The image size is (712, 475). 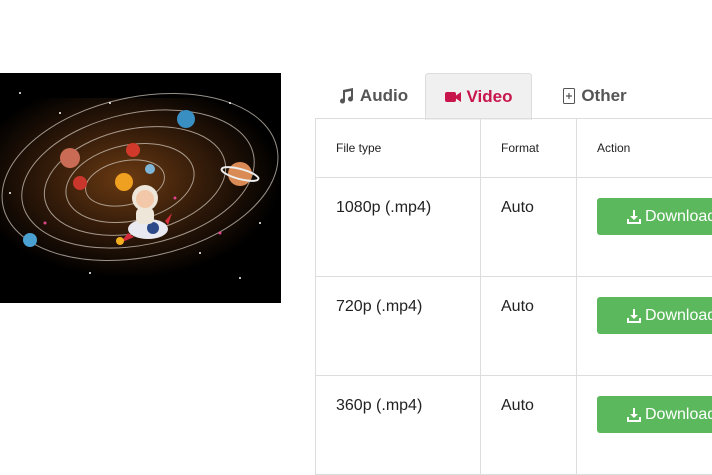 What do you see at coordinates (453, 97) in the screenshot?
I see `video-camera-icon` at bounding box center [453, 97].